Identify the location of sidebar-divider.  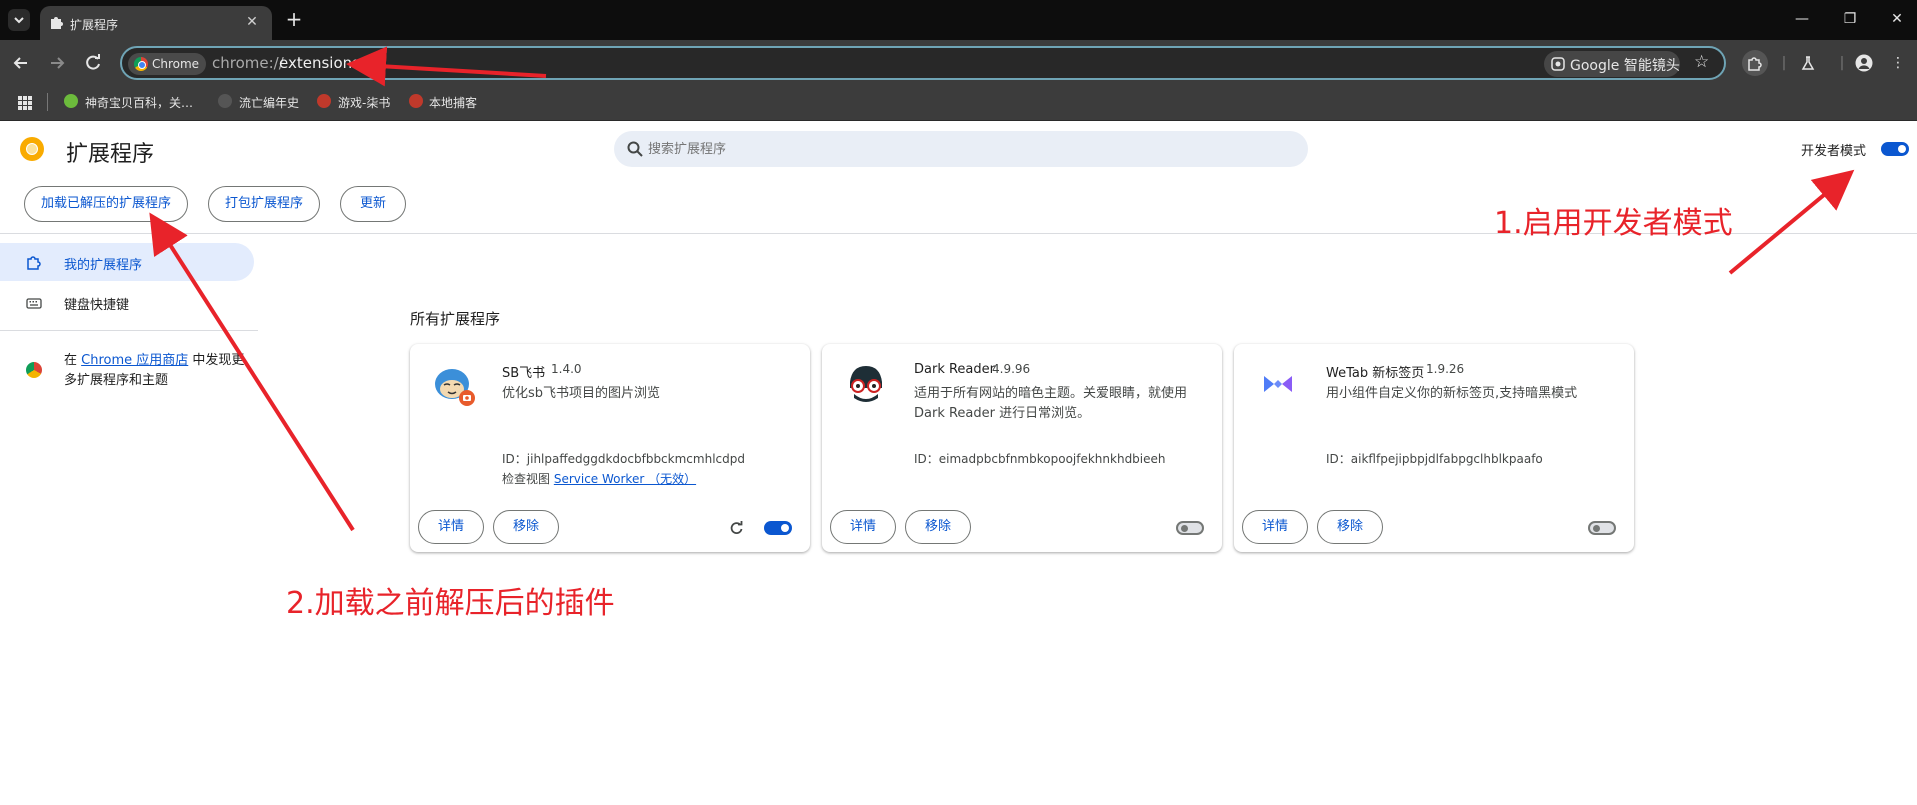
(129, 330).